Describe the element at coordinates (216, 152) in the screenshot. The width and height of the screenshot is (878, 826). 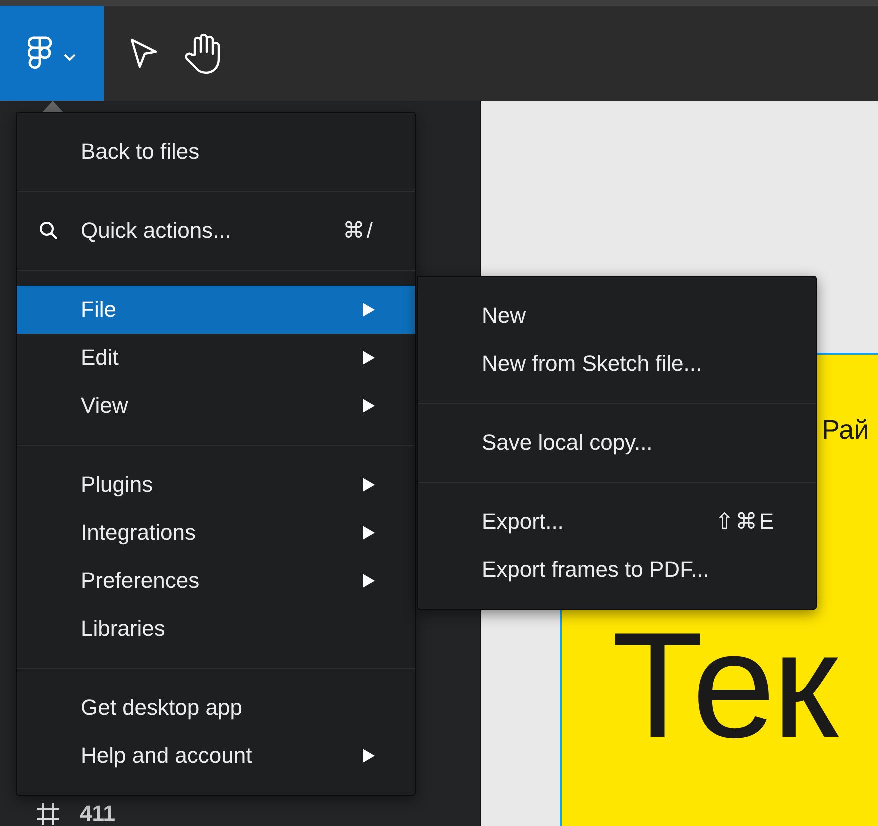
I see `menu-item: Back to files` at that location.